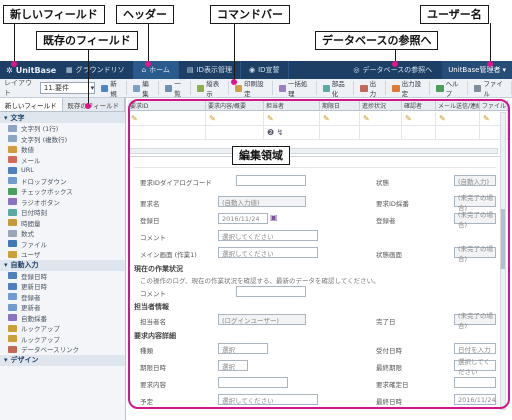 The image size is (512, 420). What do you see at coordinates (62, 360) in the screenshot?
I see `group-design: ▾ デザイン` at bounding box center [62, 360].